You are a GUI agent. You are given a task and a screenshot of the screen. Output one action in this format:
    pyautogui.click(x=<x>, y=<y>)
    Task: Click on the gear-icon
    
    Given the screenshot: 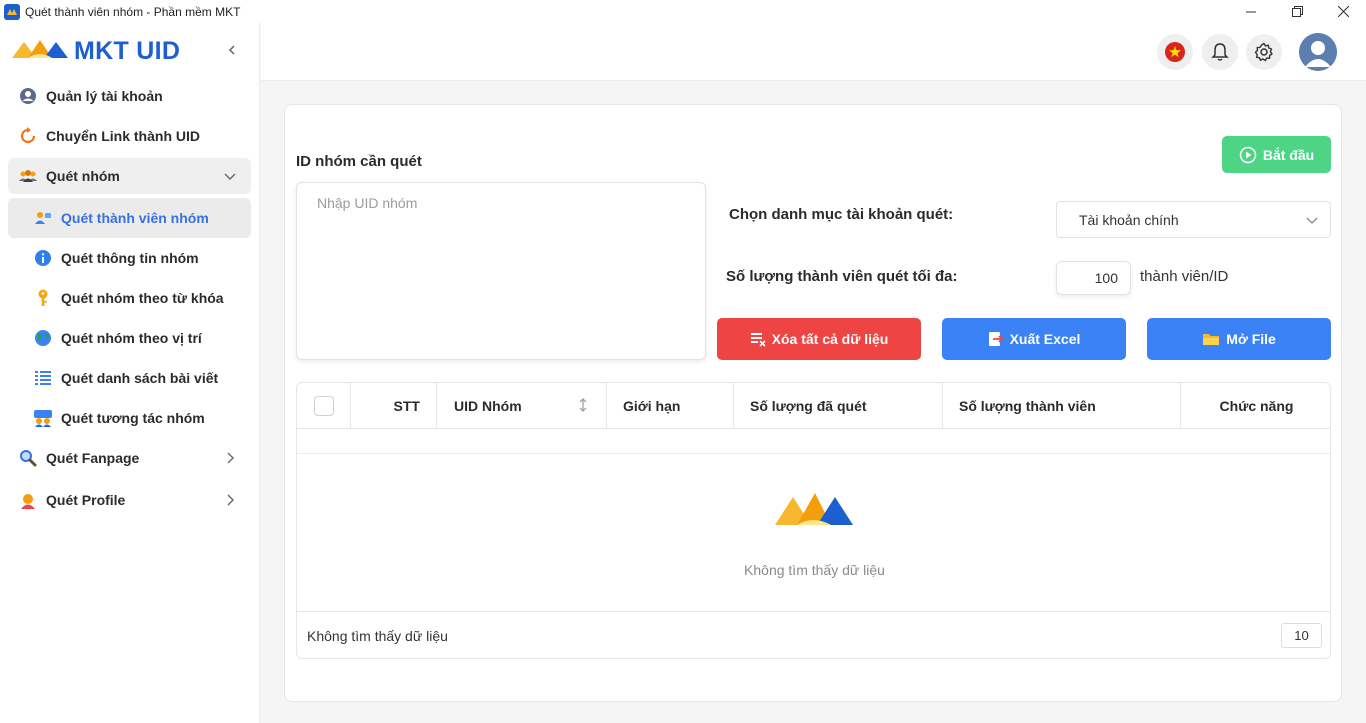 What is the action you would take?
    pyautogui.click(x=1263, y=52)
    